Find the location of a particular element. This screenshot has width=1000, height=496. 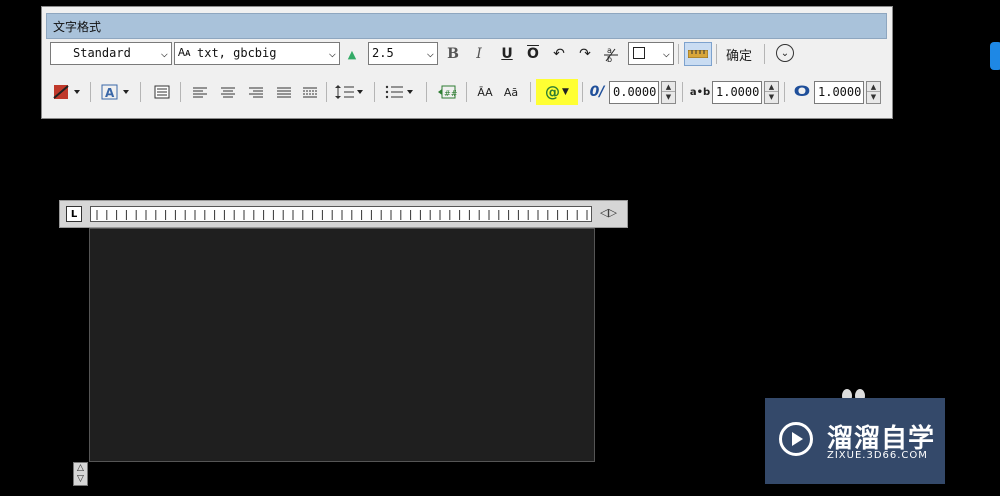

bold-button: B is located at coordinates (453, 54).